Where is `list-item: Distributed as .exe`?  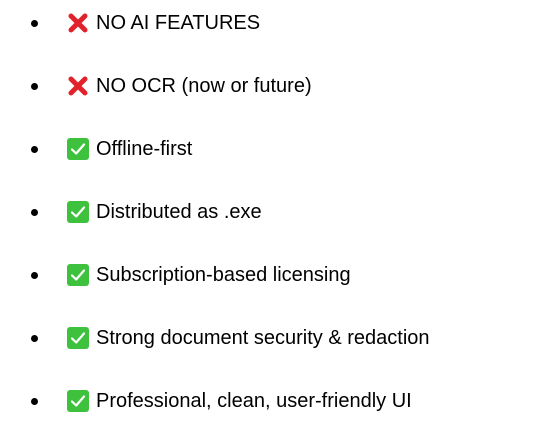
list-item: Distributed as .exe is located at coordinates (273, 212).